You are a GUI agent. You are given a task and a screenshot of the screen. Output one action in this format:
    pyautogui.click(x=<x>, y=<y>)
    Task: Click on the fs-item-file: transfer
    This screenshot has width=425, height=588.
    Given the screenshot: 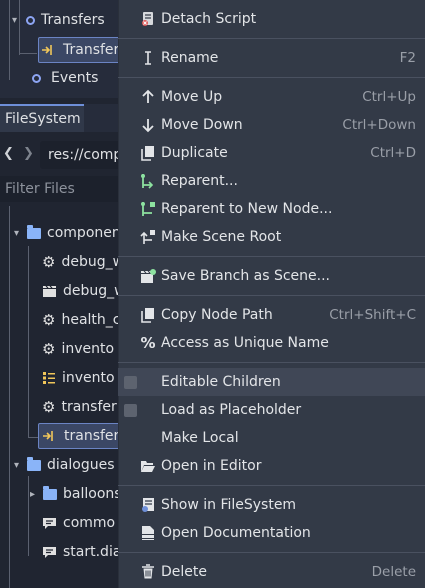 What is the action you would take?
    pyautogui.click(x=80, y=436)
    